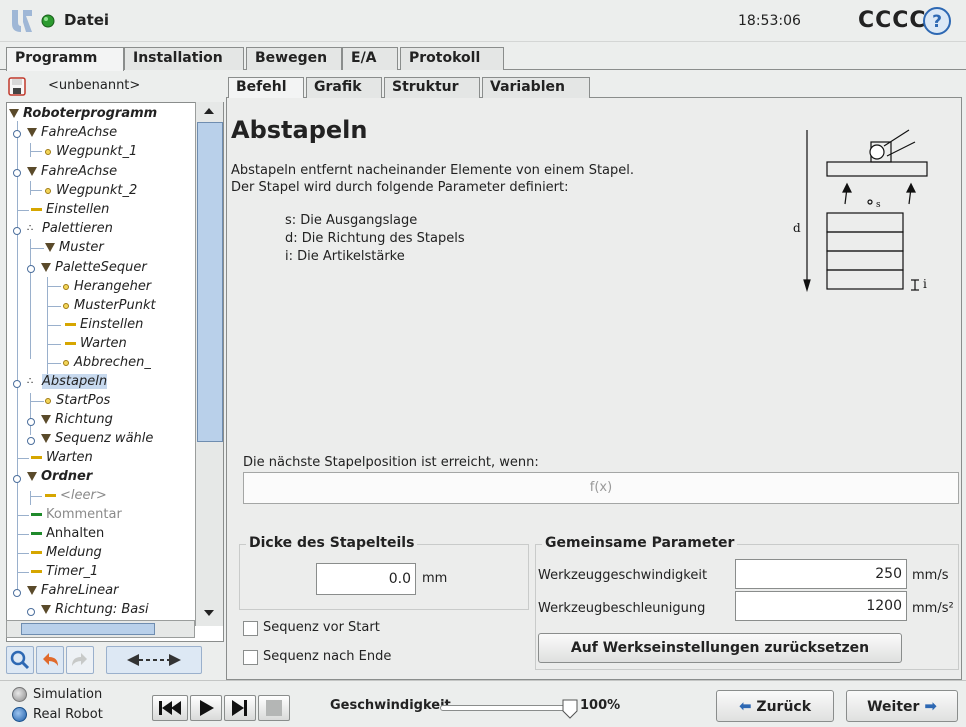  I want to click on popup-icon, so click(36, 552).